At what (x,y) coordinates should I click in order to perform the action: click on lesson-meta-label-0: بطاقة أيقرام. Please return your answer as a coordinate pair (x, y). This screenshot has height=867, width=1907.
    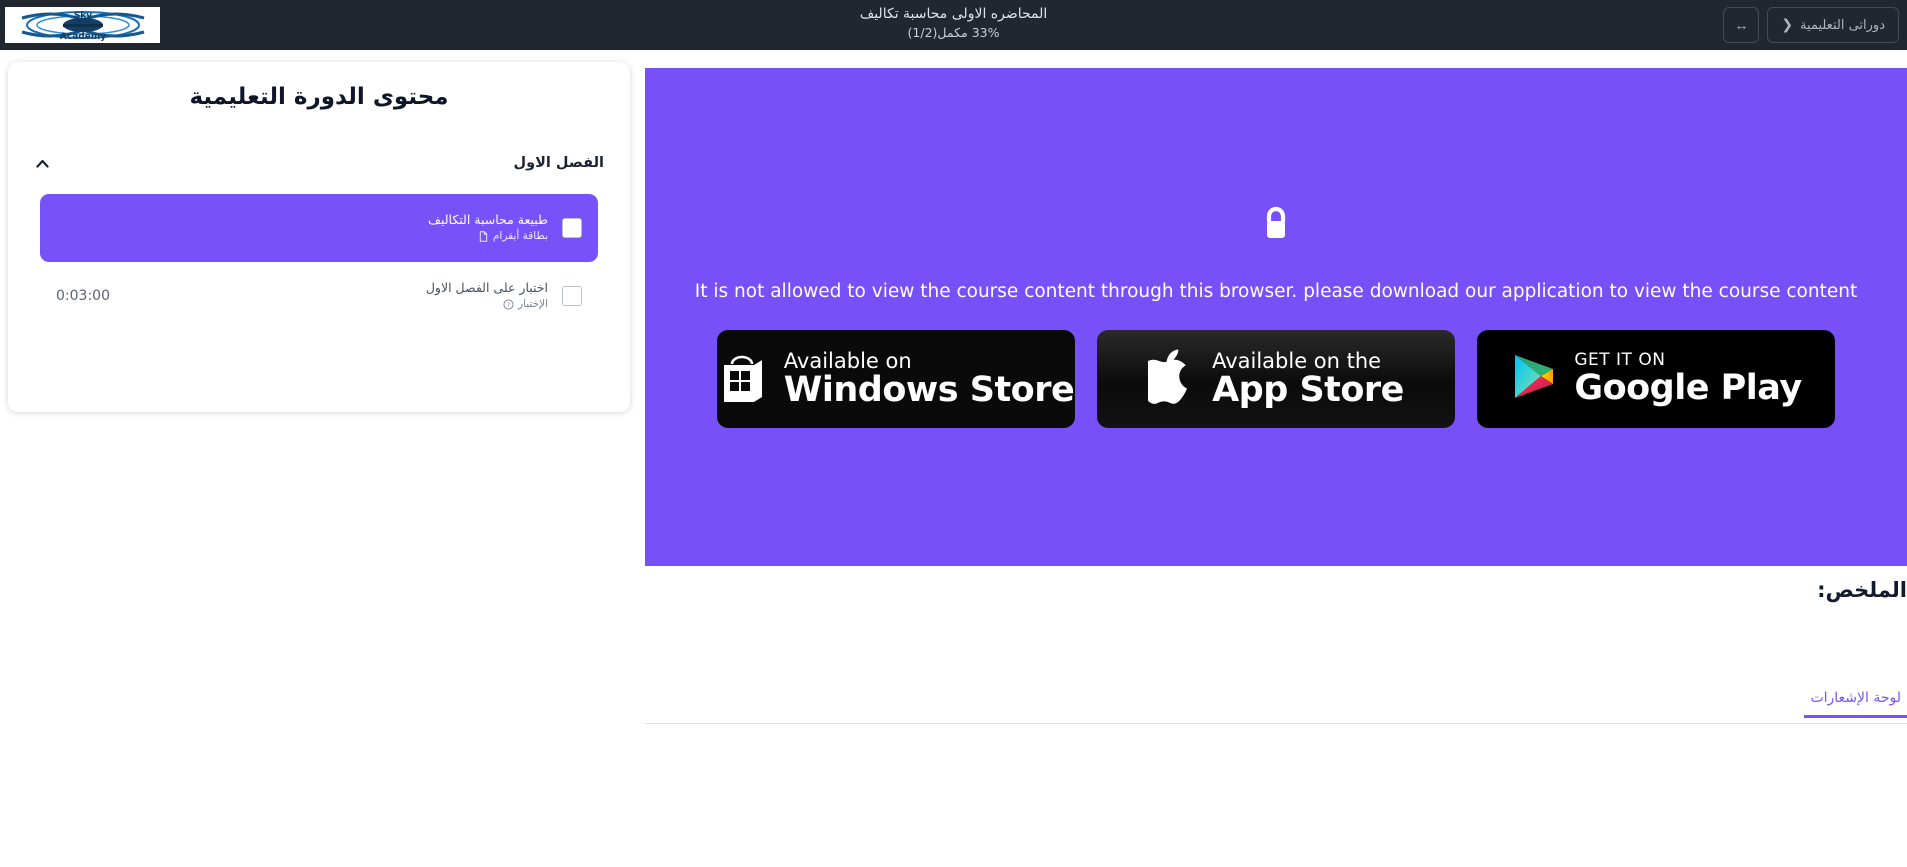
    Looking at the image, I should click on (520, 236).